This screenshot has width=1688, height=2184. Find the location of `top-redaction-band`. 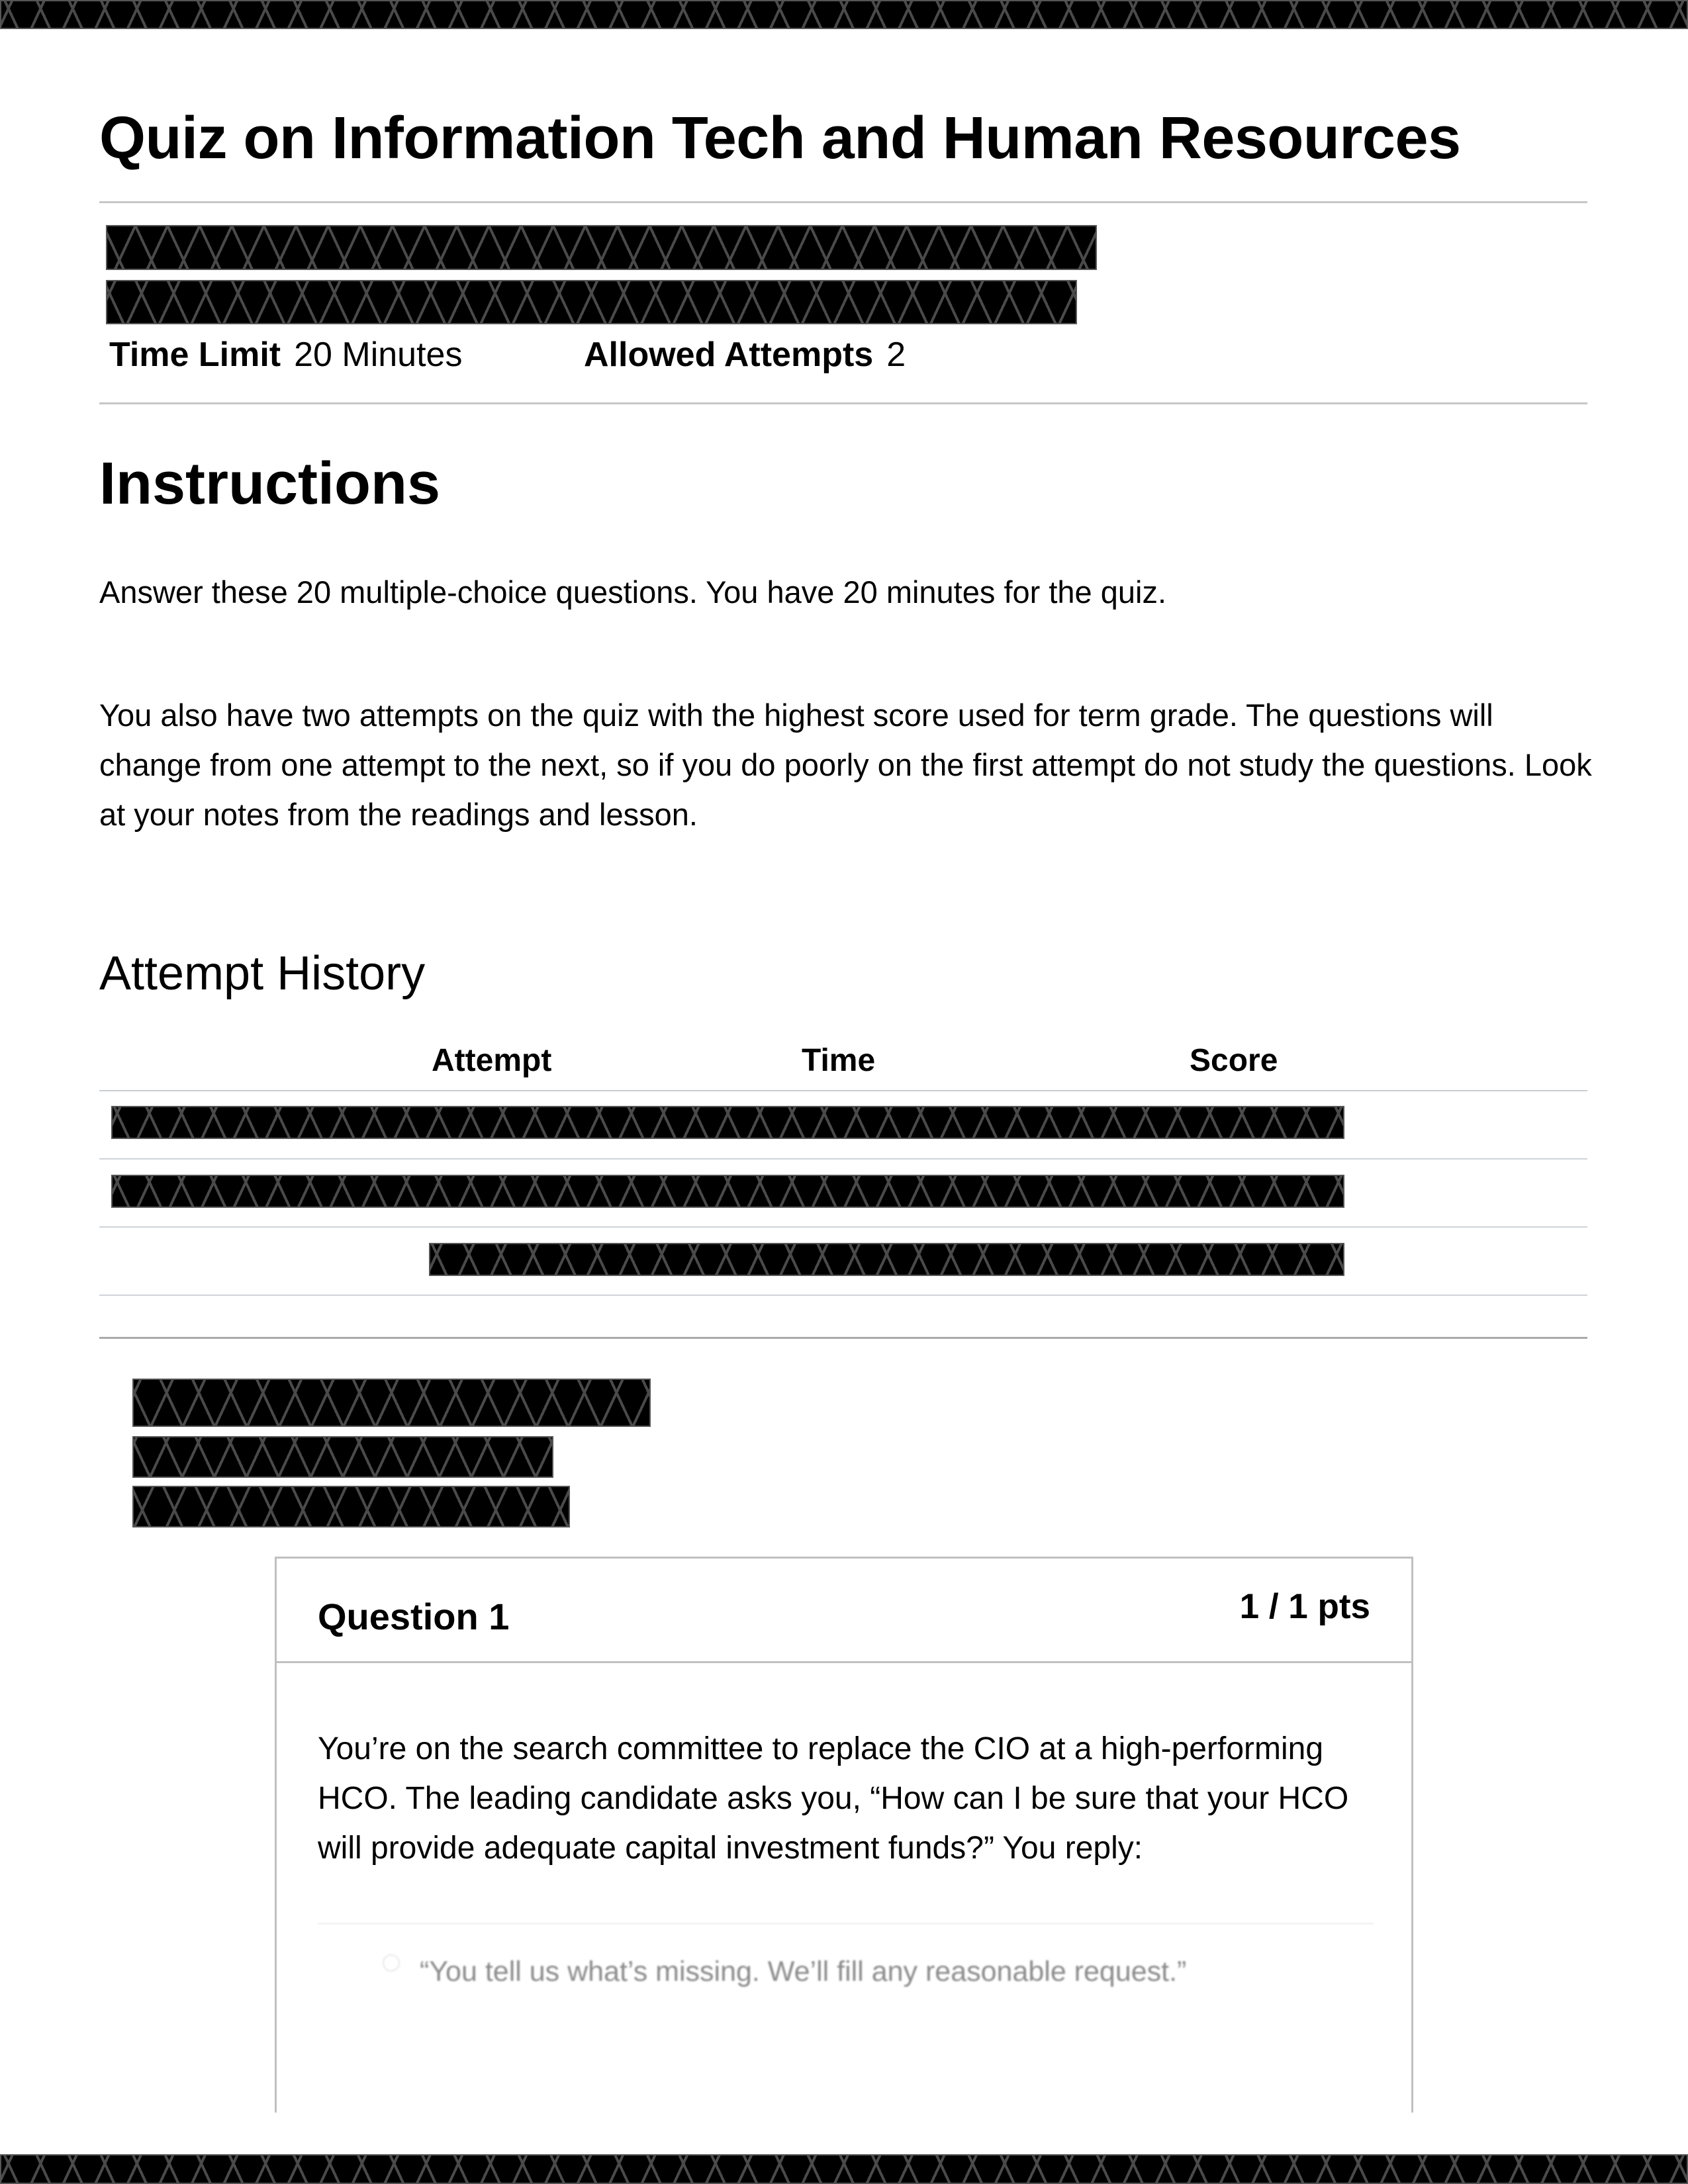

top-redaction-band is located at coordinates (844, 14).